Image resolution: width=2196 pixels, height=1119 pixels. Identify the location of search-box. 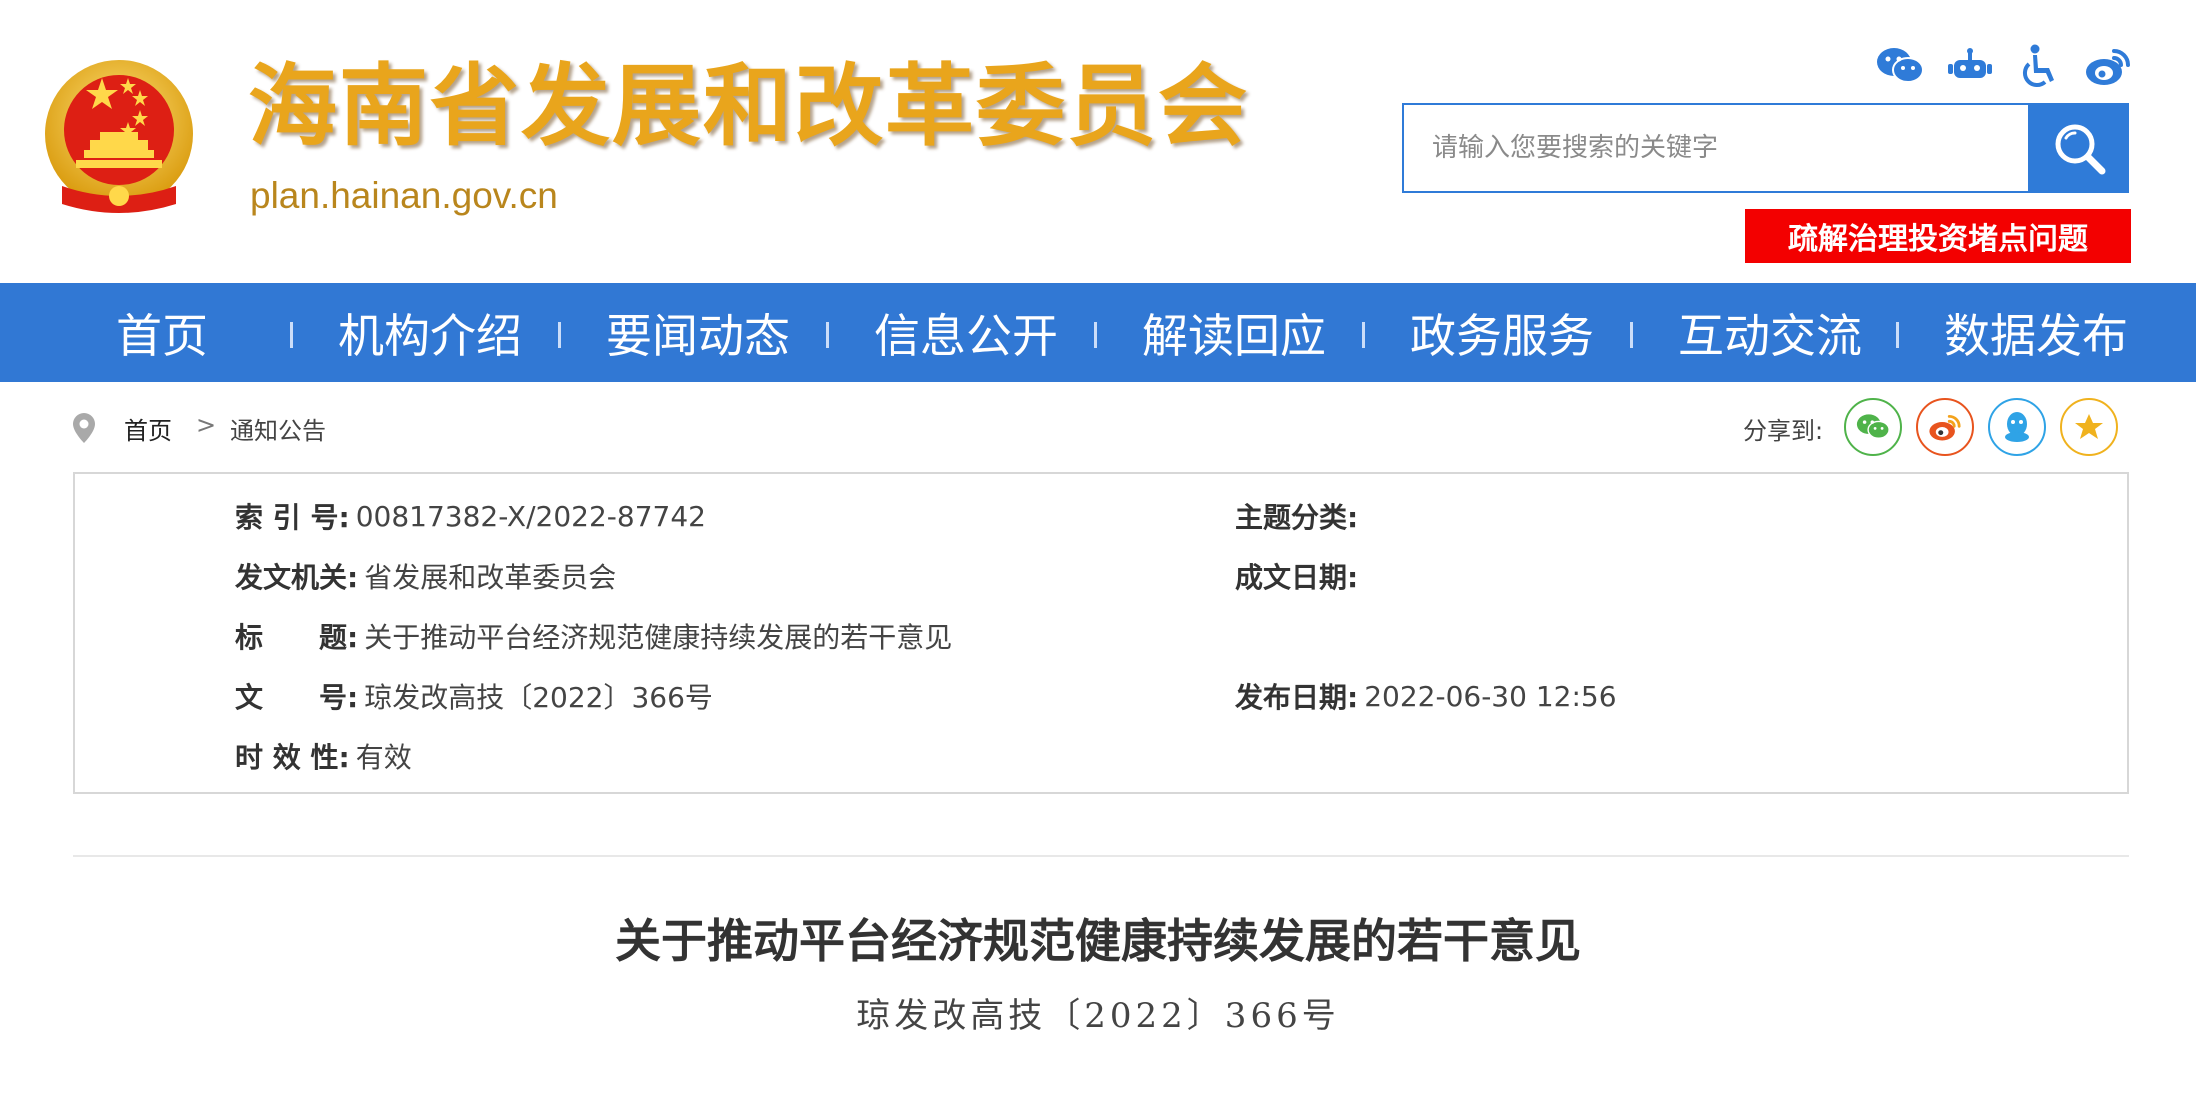
(1716, 148).